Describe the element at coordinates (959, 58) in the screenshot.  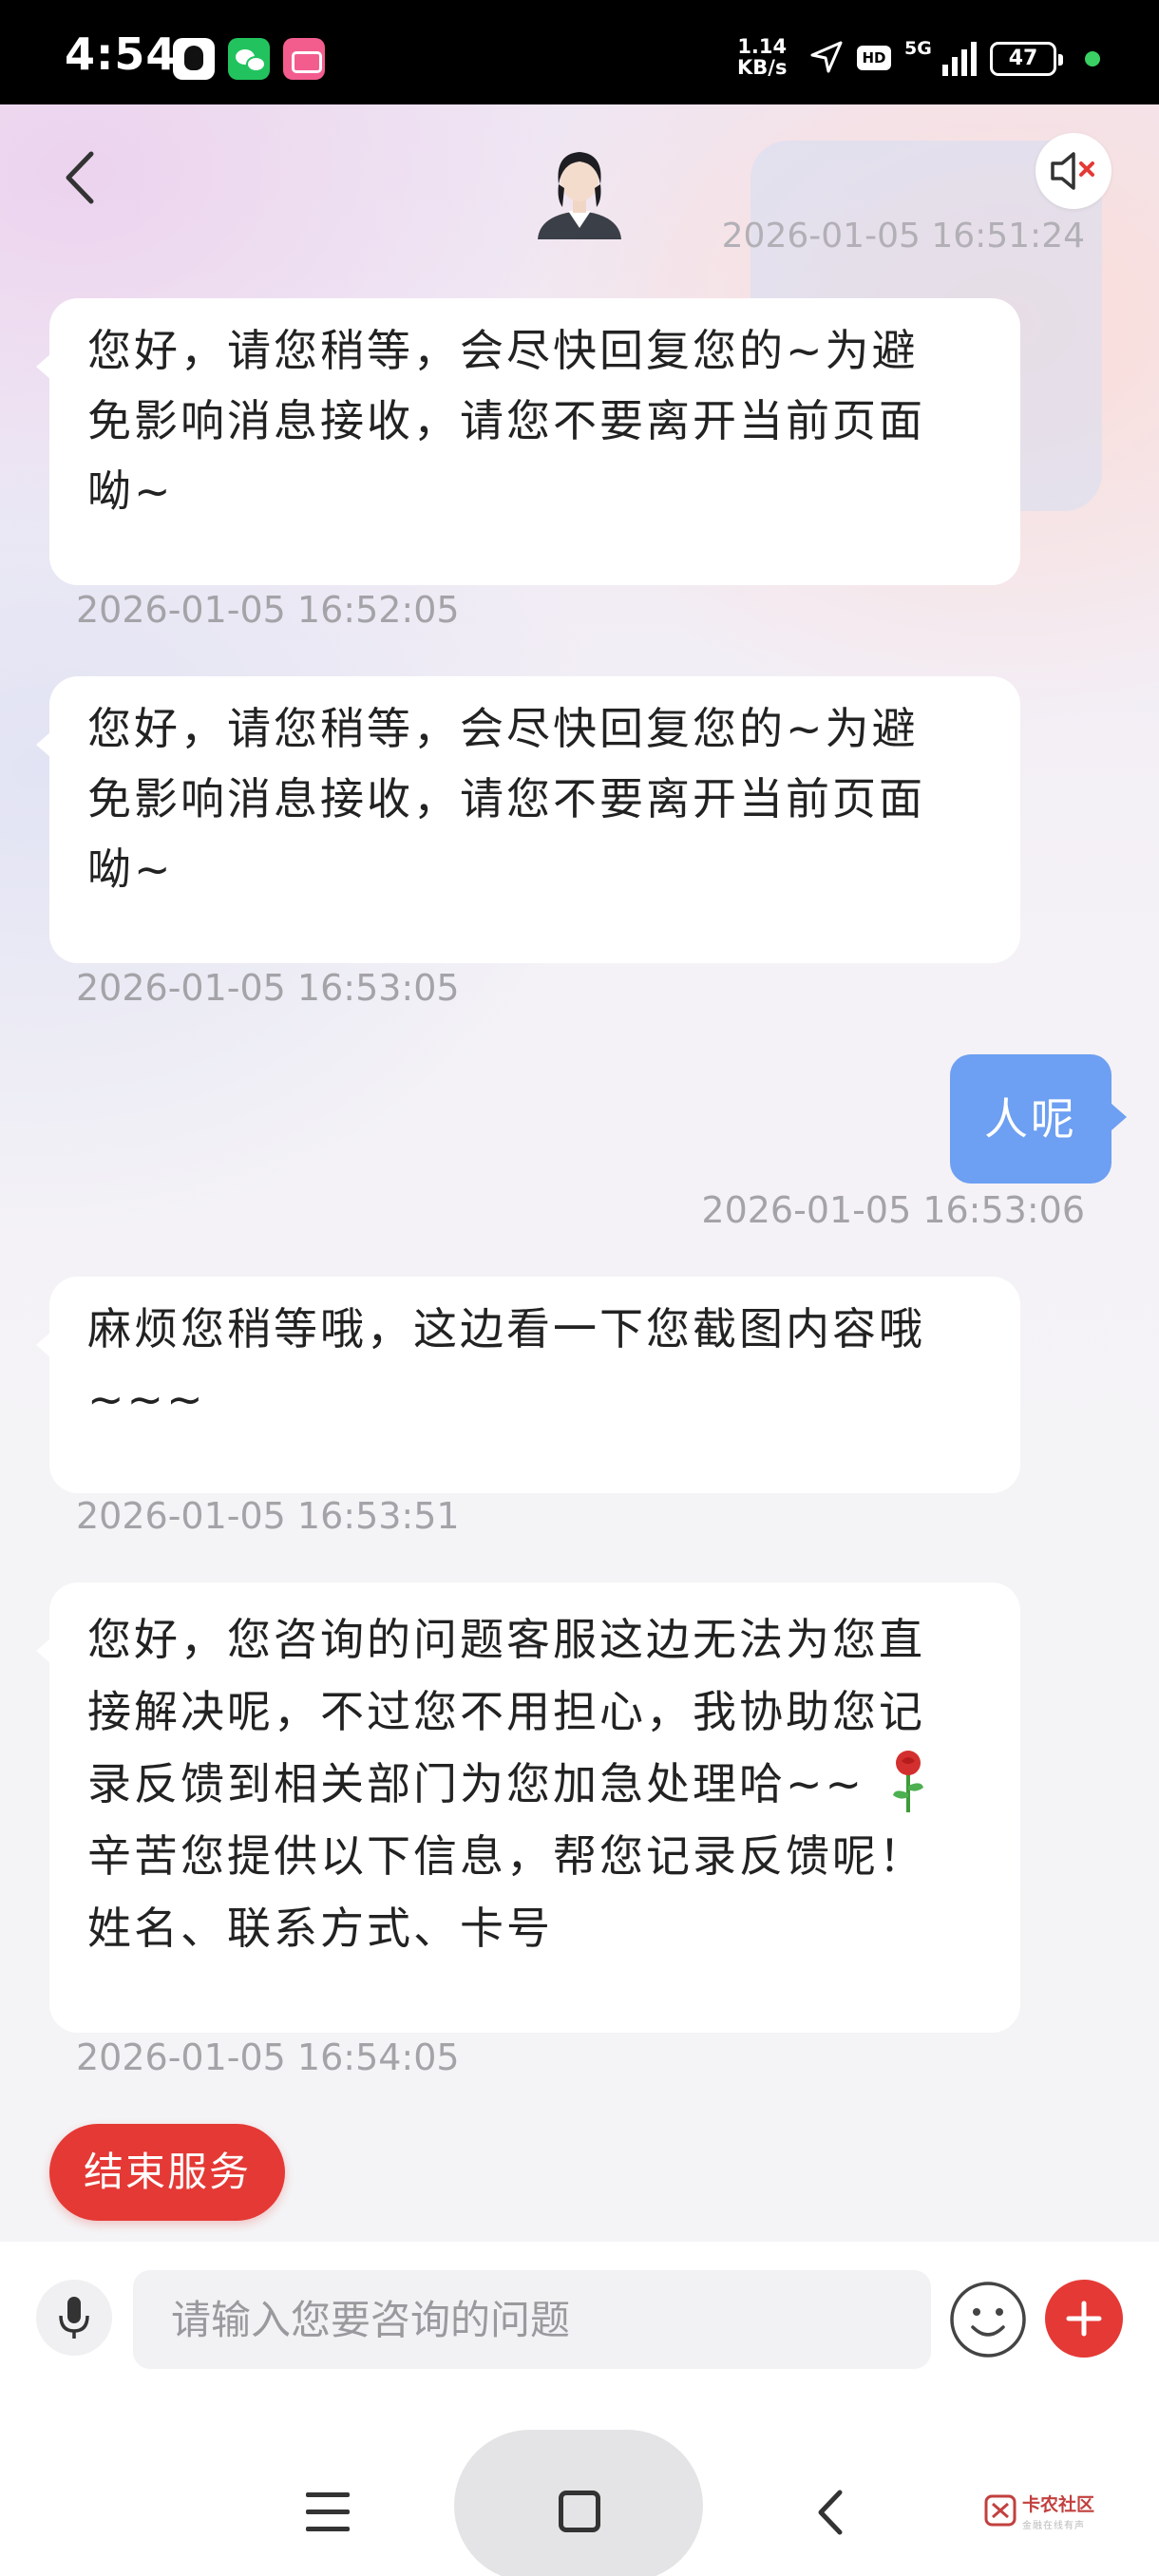
I see `signal-icon` at that location.